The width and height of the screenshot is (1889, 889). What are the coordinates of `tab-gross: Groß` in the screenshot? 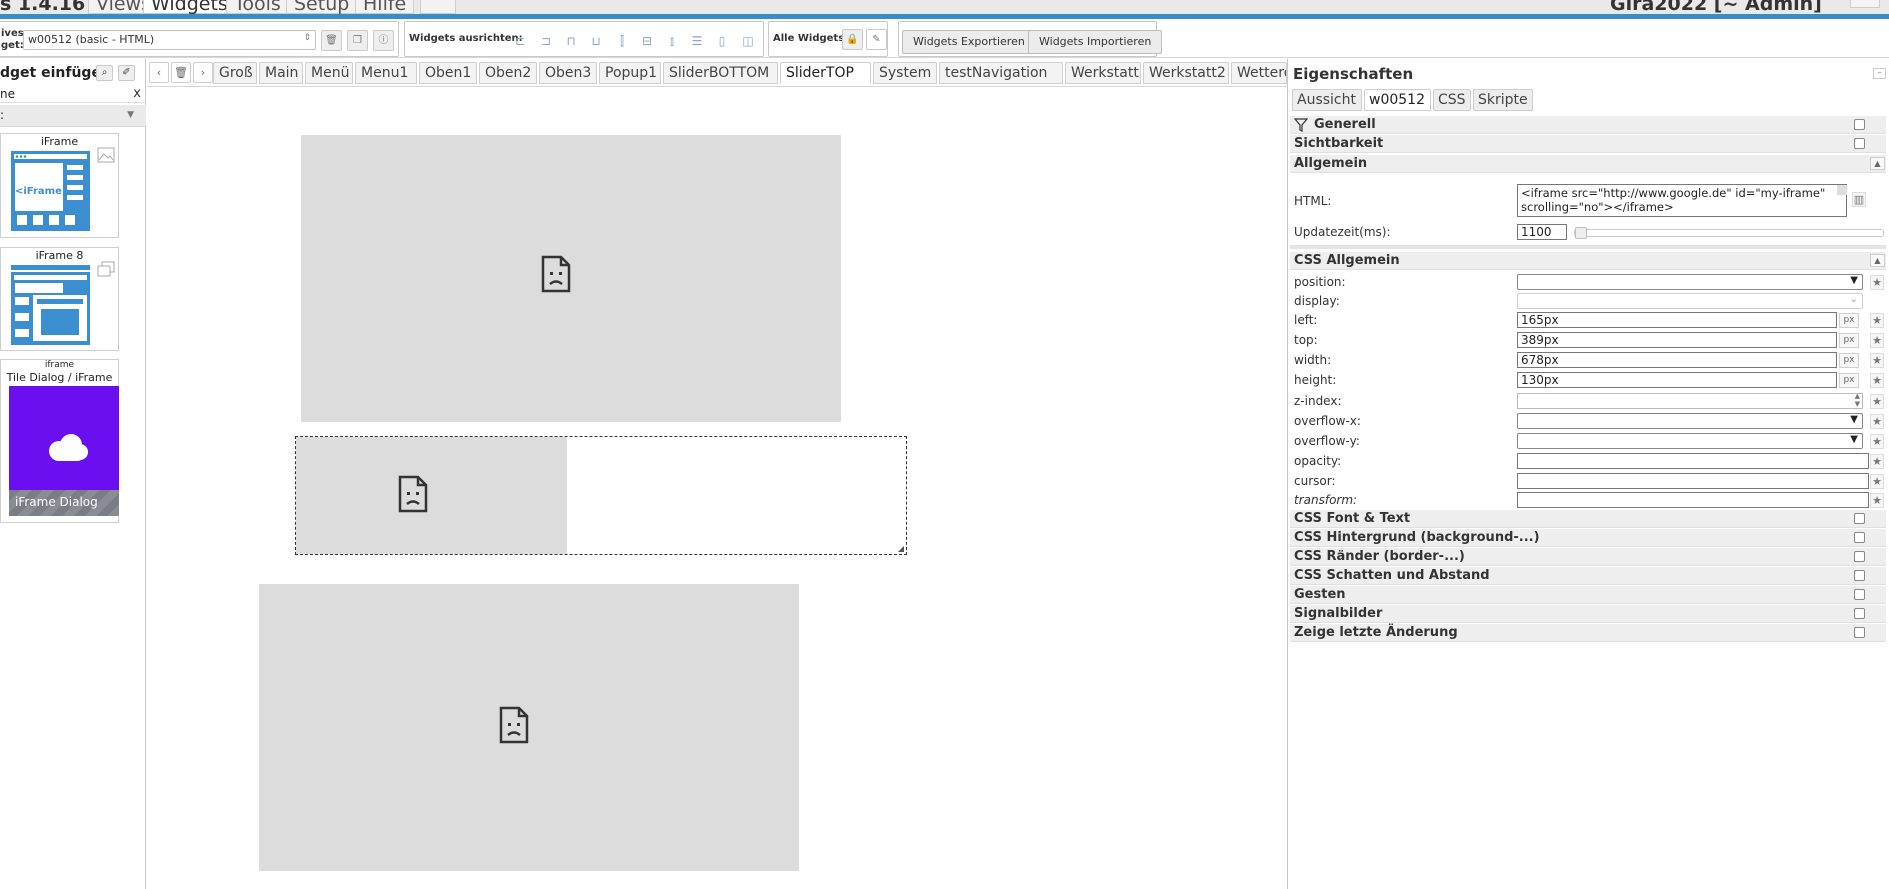 It's located at (235, 73).